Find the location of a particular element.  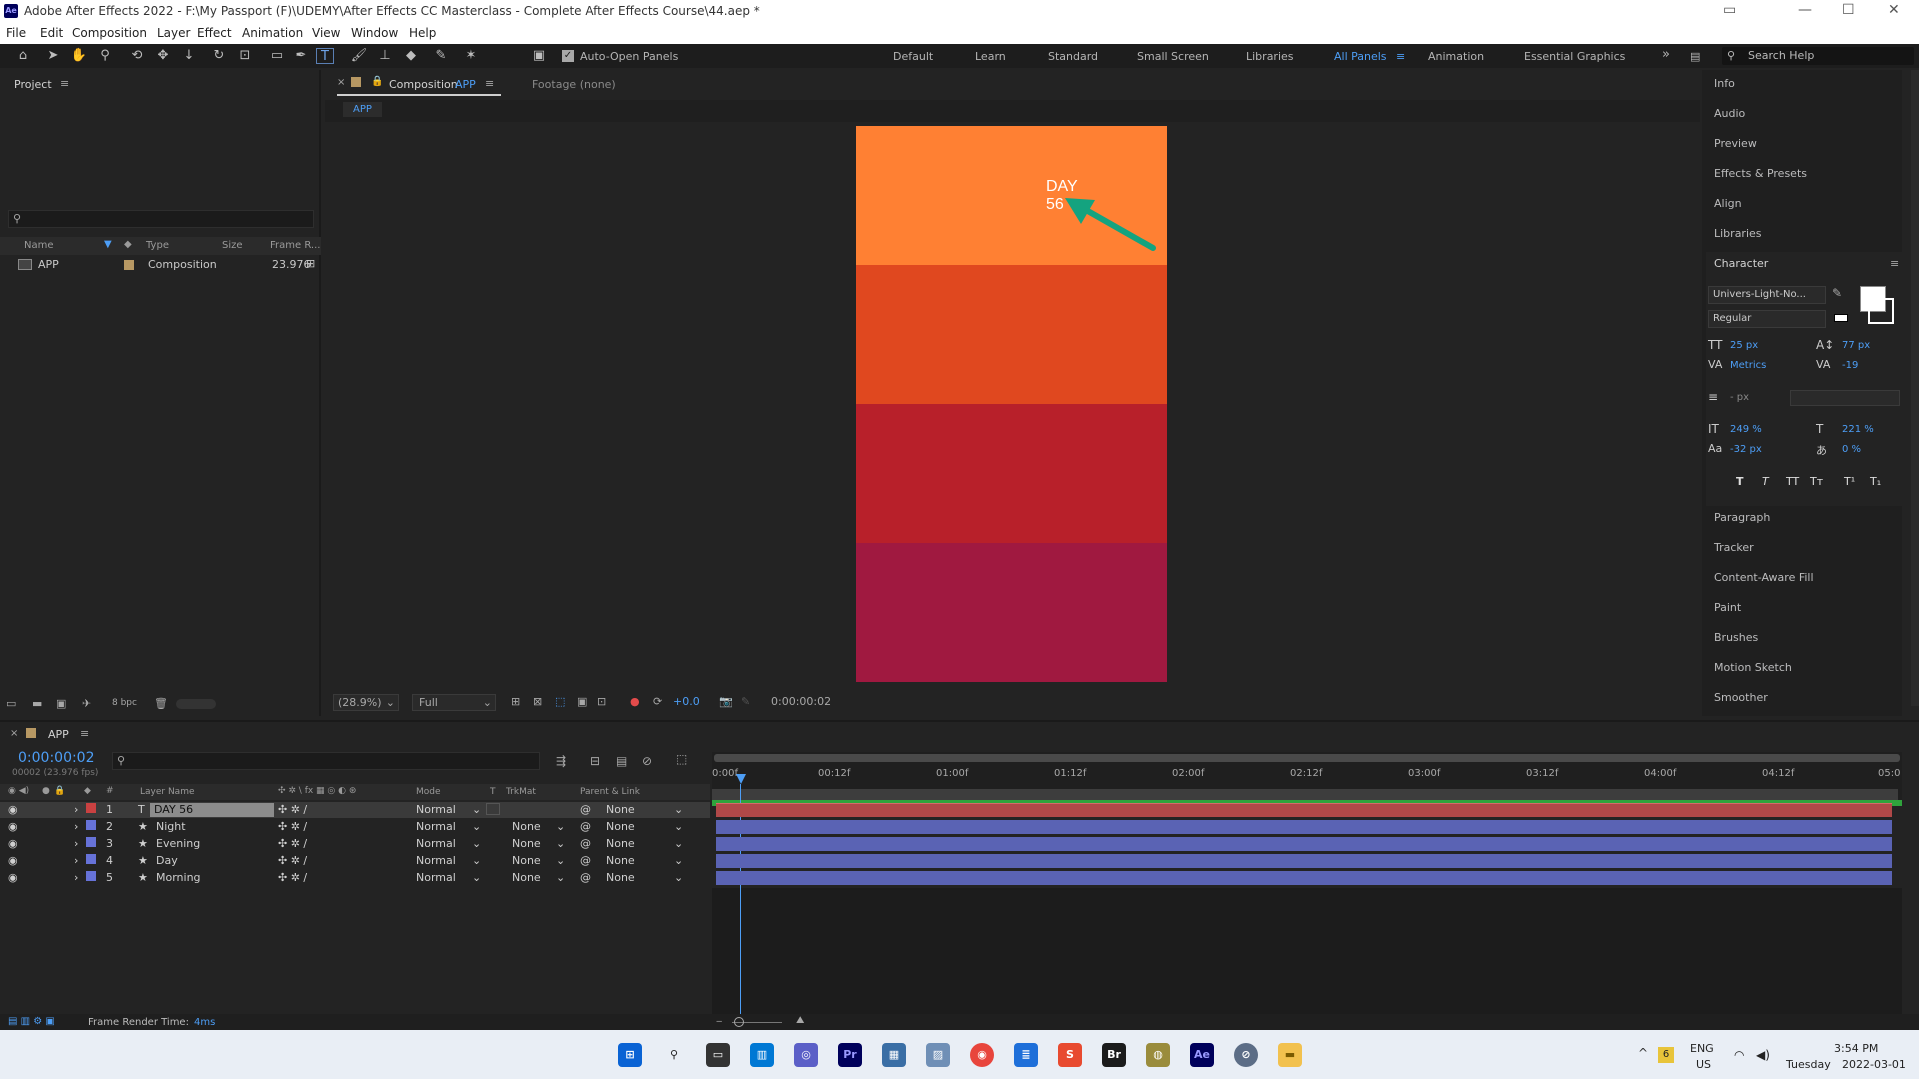

chrome-icon: ◉ is located at coordinates (982, 1055).